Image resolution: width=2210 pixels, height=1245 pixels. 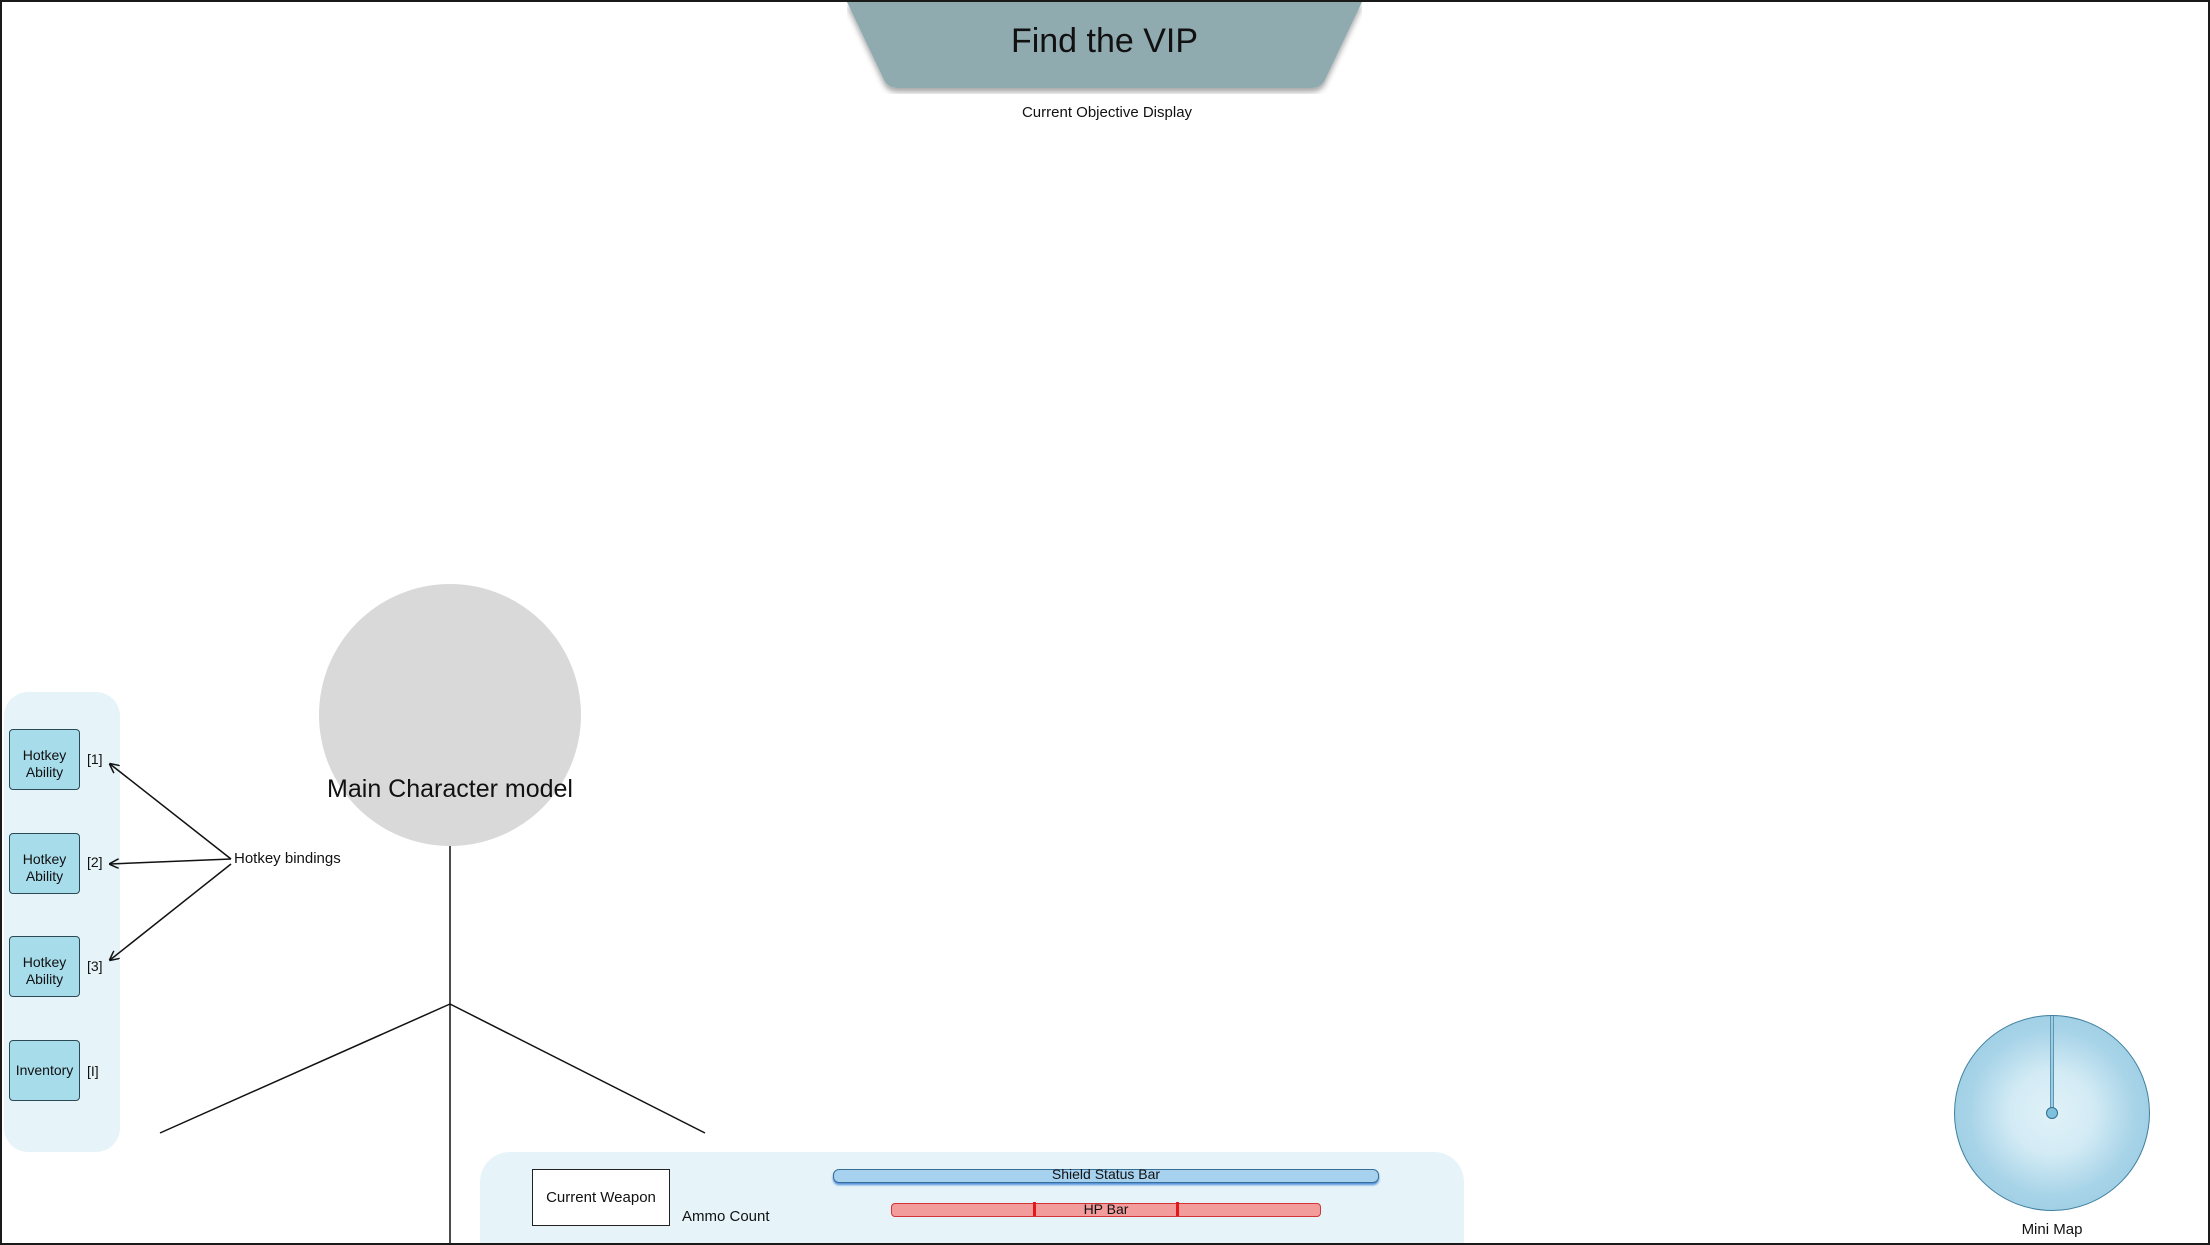 I want to click on objective-caption: Current Objective Display, so click(x=1107, y=112).